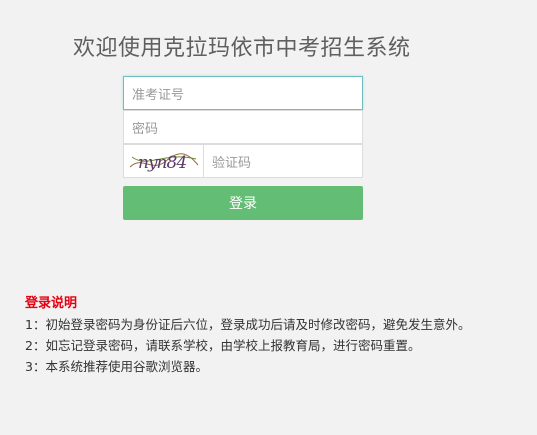 Image resolution: width=537 pixels, height=435 pixels. I want to click on password-input: 密码, so click(243, 127).